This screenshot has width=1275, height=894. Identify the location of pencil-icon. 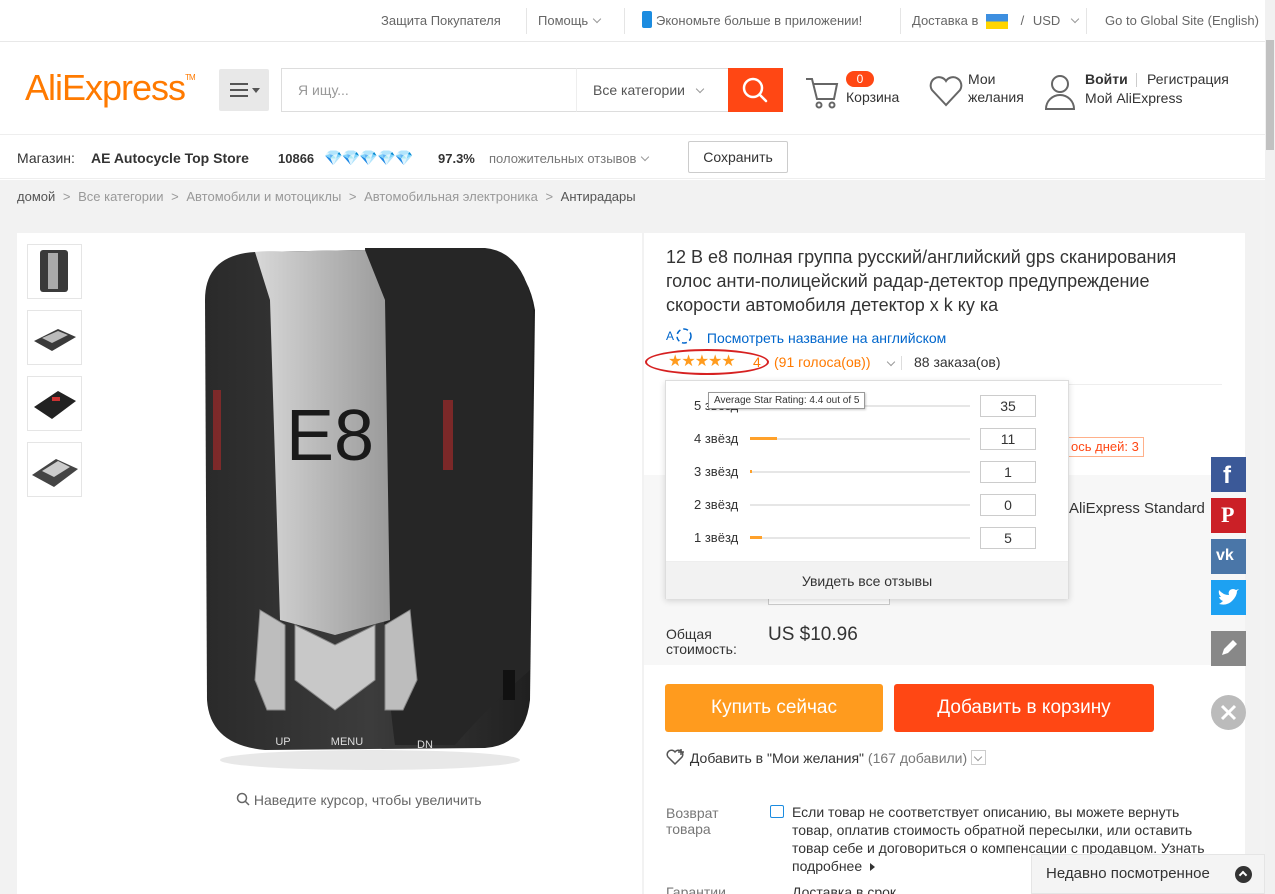
(1229, 647).